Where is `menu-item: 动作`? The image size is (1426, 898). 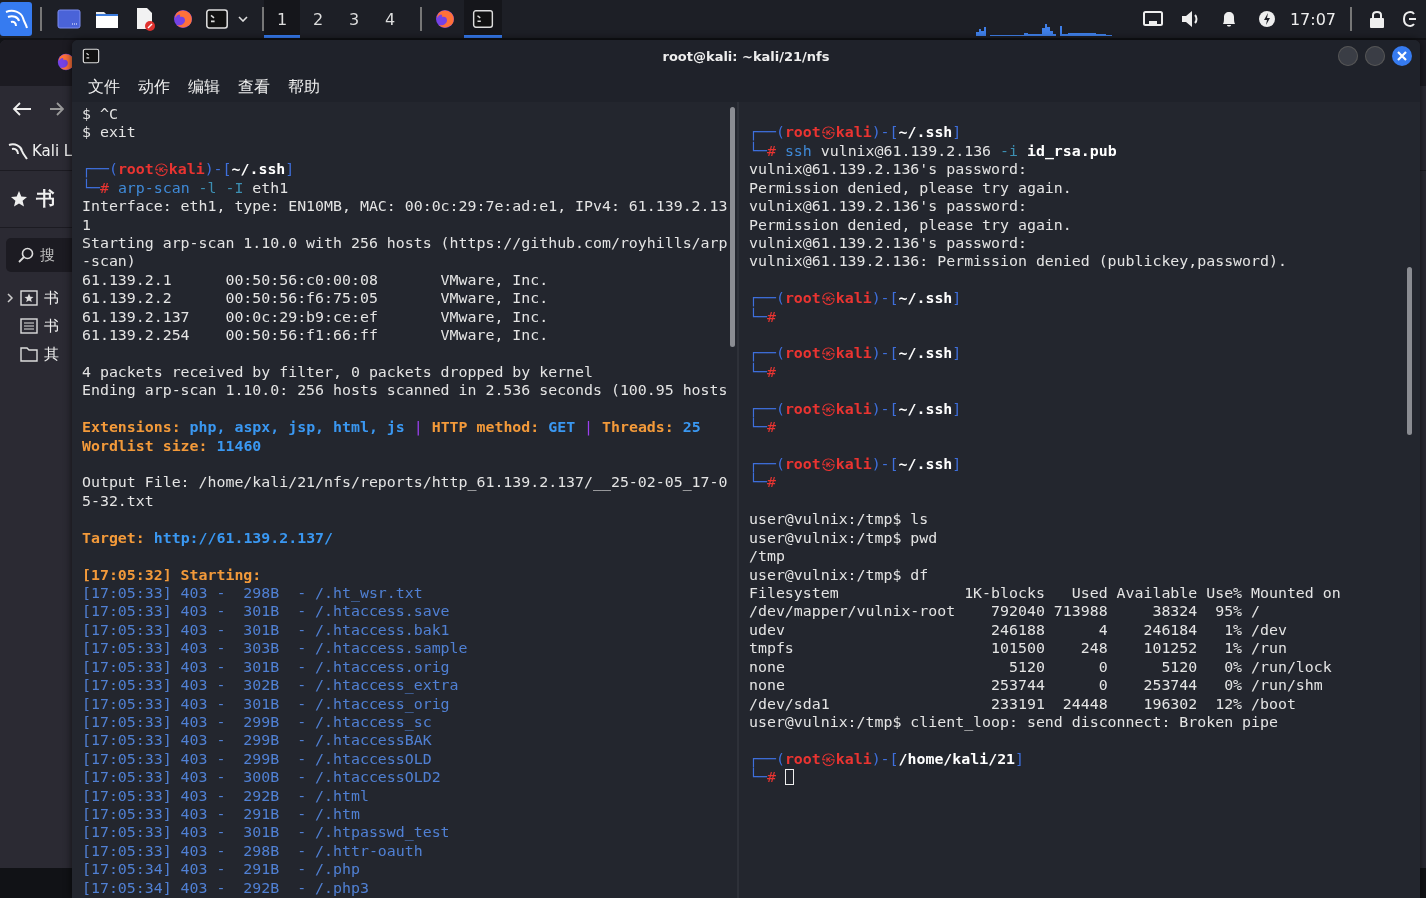 menu-item: 动作 is located at coordinates (154, 87).